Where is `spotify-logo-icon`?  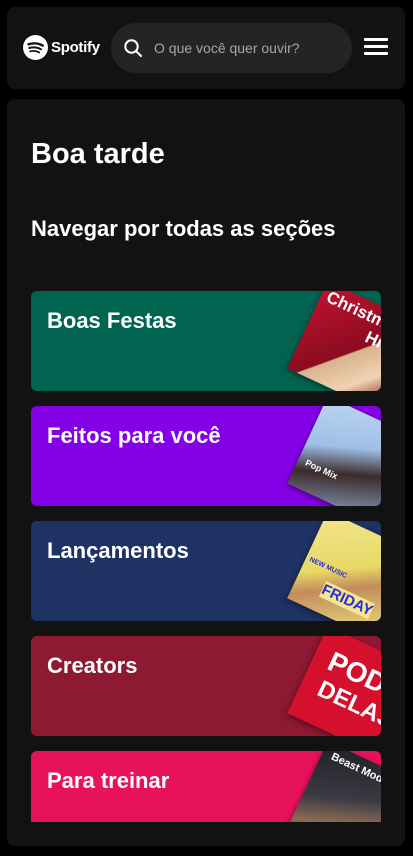 spotify-logo-icon is located at coordinates (35, 47).